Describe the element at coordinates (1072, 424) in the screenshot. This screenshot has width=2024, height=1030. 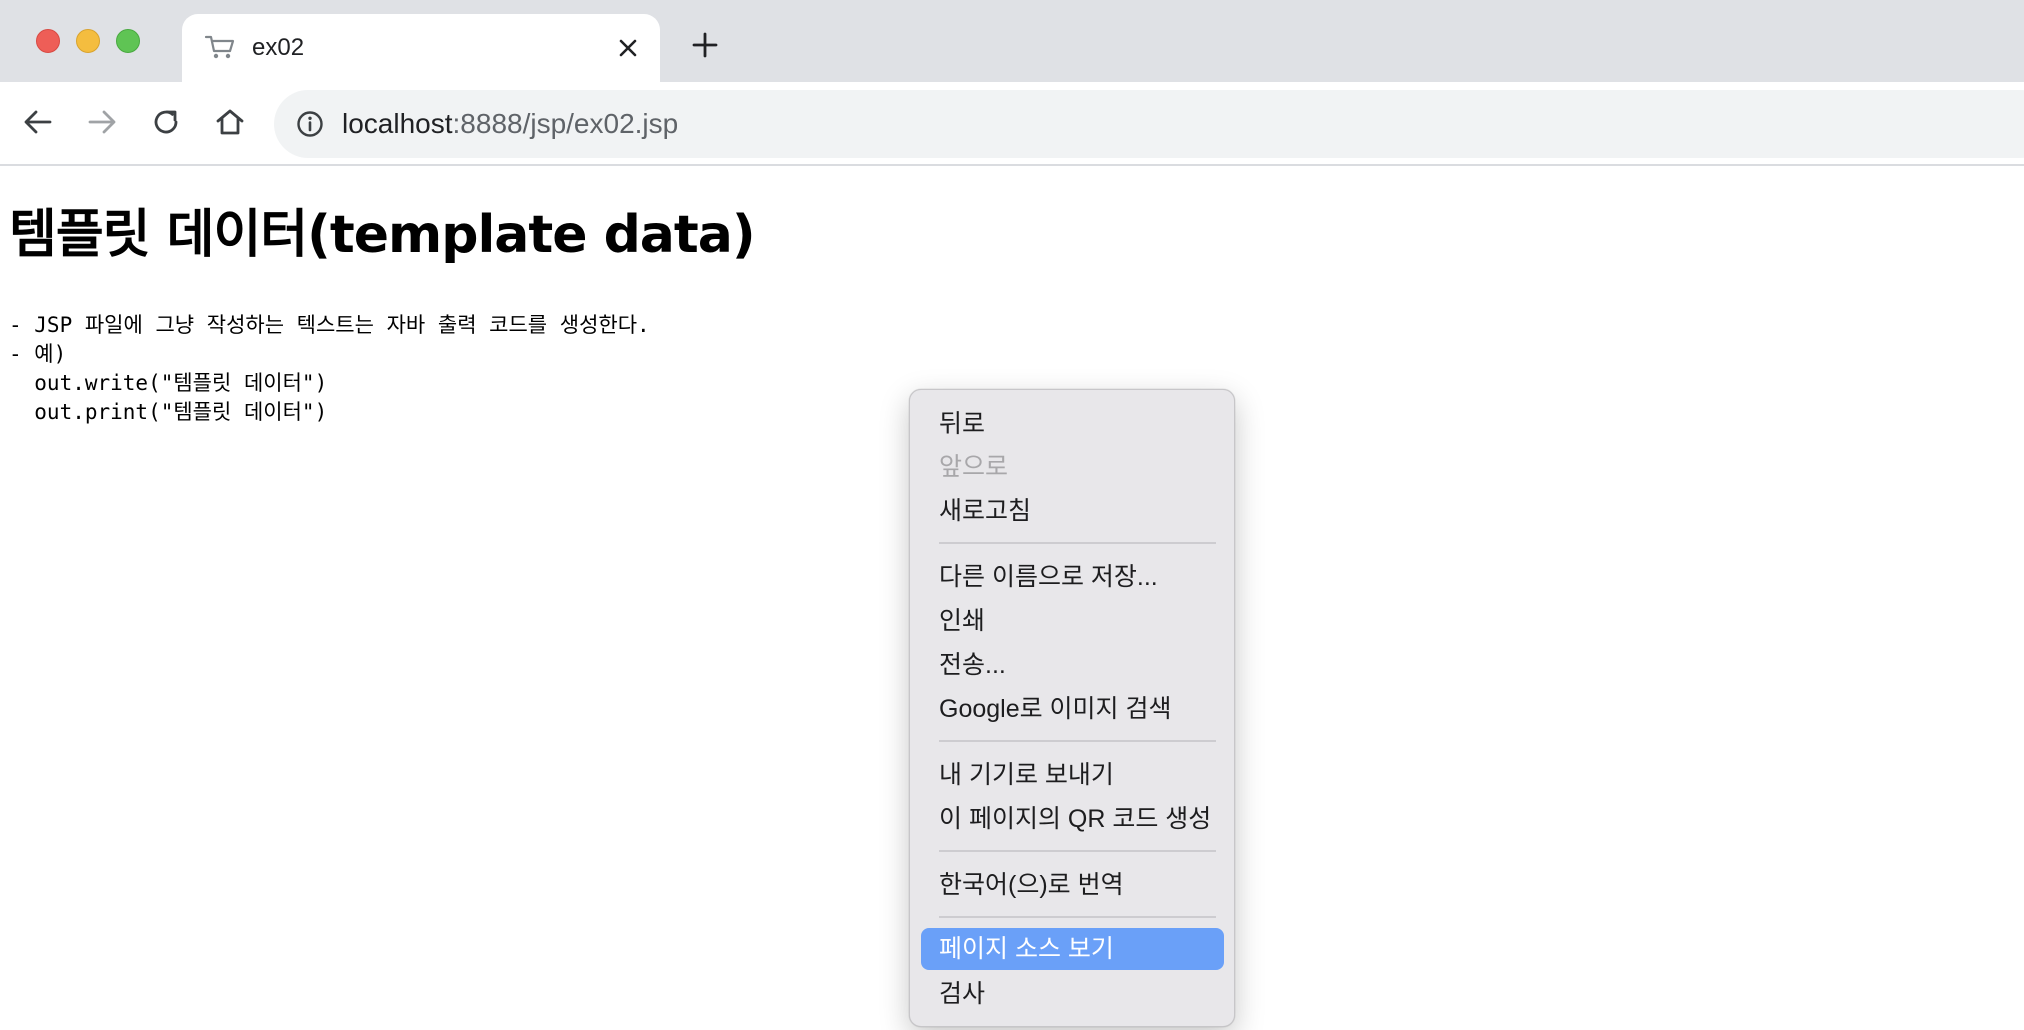
I see `menu-item-back: 뒤로` at that location.